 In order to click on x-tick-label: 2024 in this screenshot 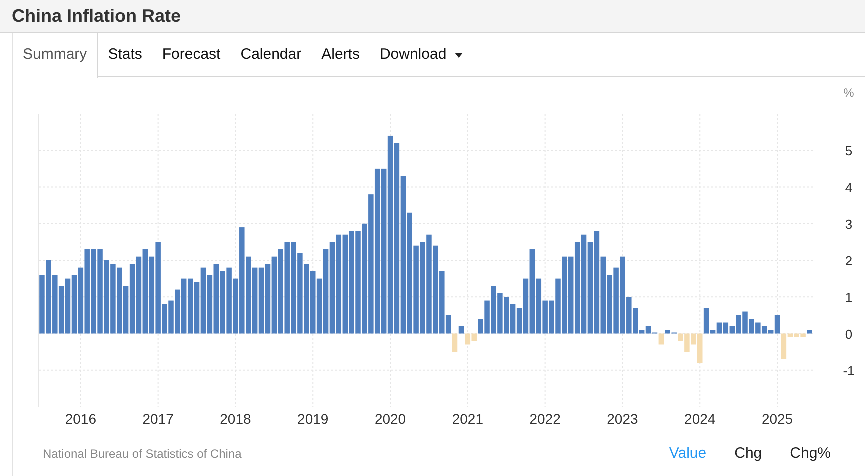, I will do `click(700, 419)`.